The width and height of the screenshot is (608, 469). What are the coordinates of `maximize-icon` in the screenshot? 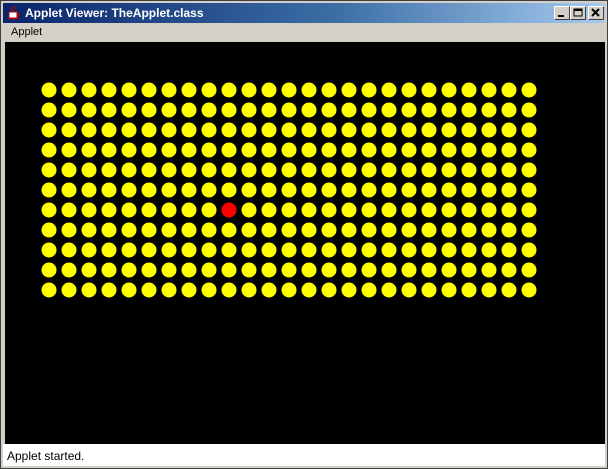 It's located at (578, 12).